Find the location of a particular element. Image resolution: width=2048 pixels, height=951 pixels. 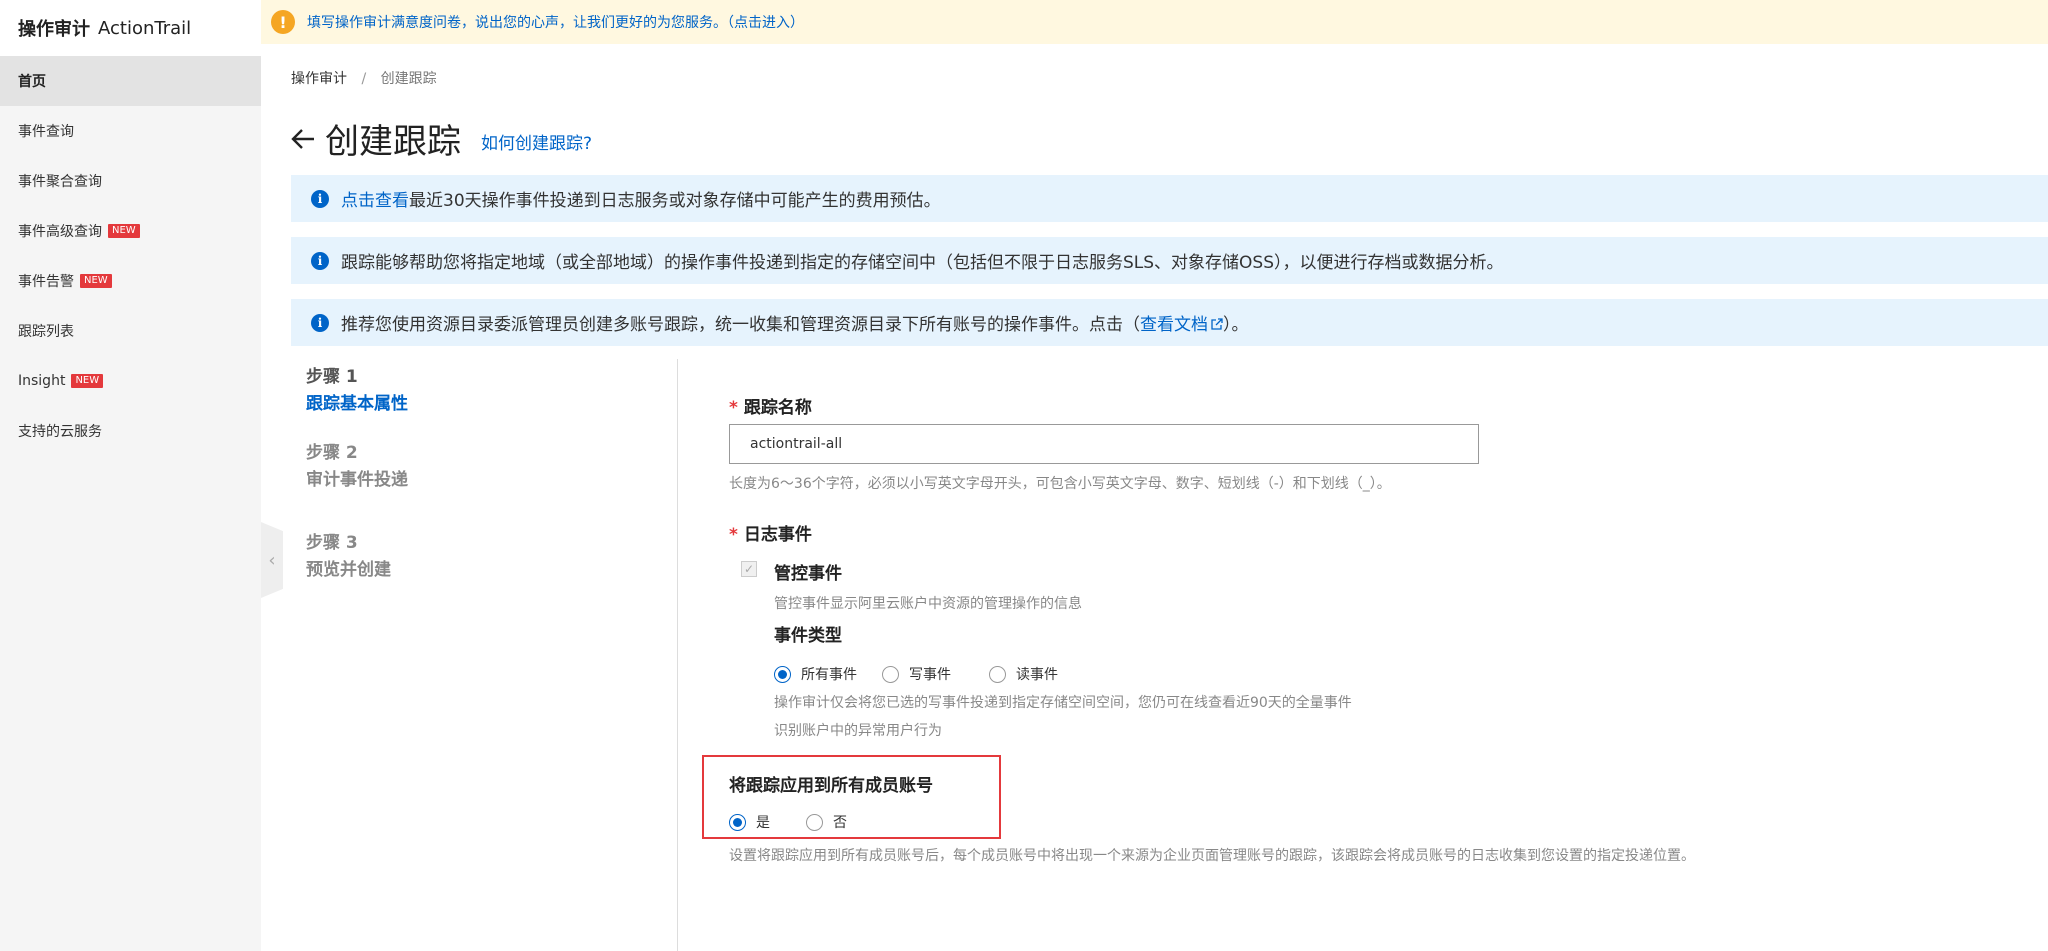

radio-label: 所有事件 is located at coordinates (829, 675).